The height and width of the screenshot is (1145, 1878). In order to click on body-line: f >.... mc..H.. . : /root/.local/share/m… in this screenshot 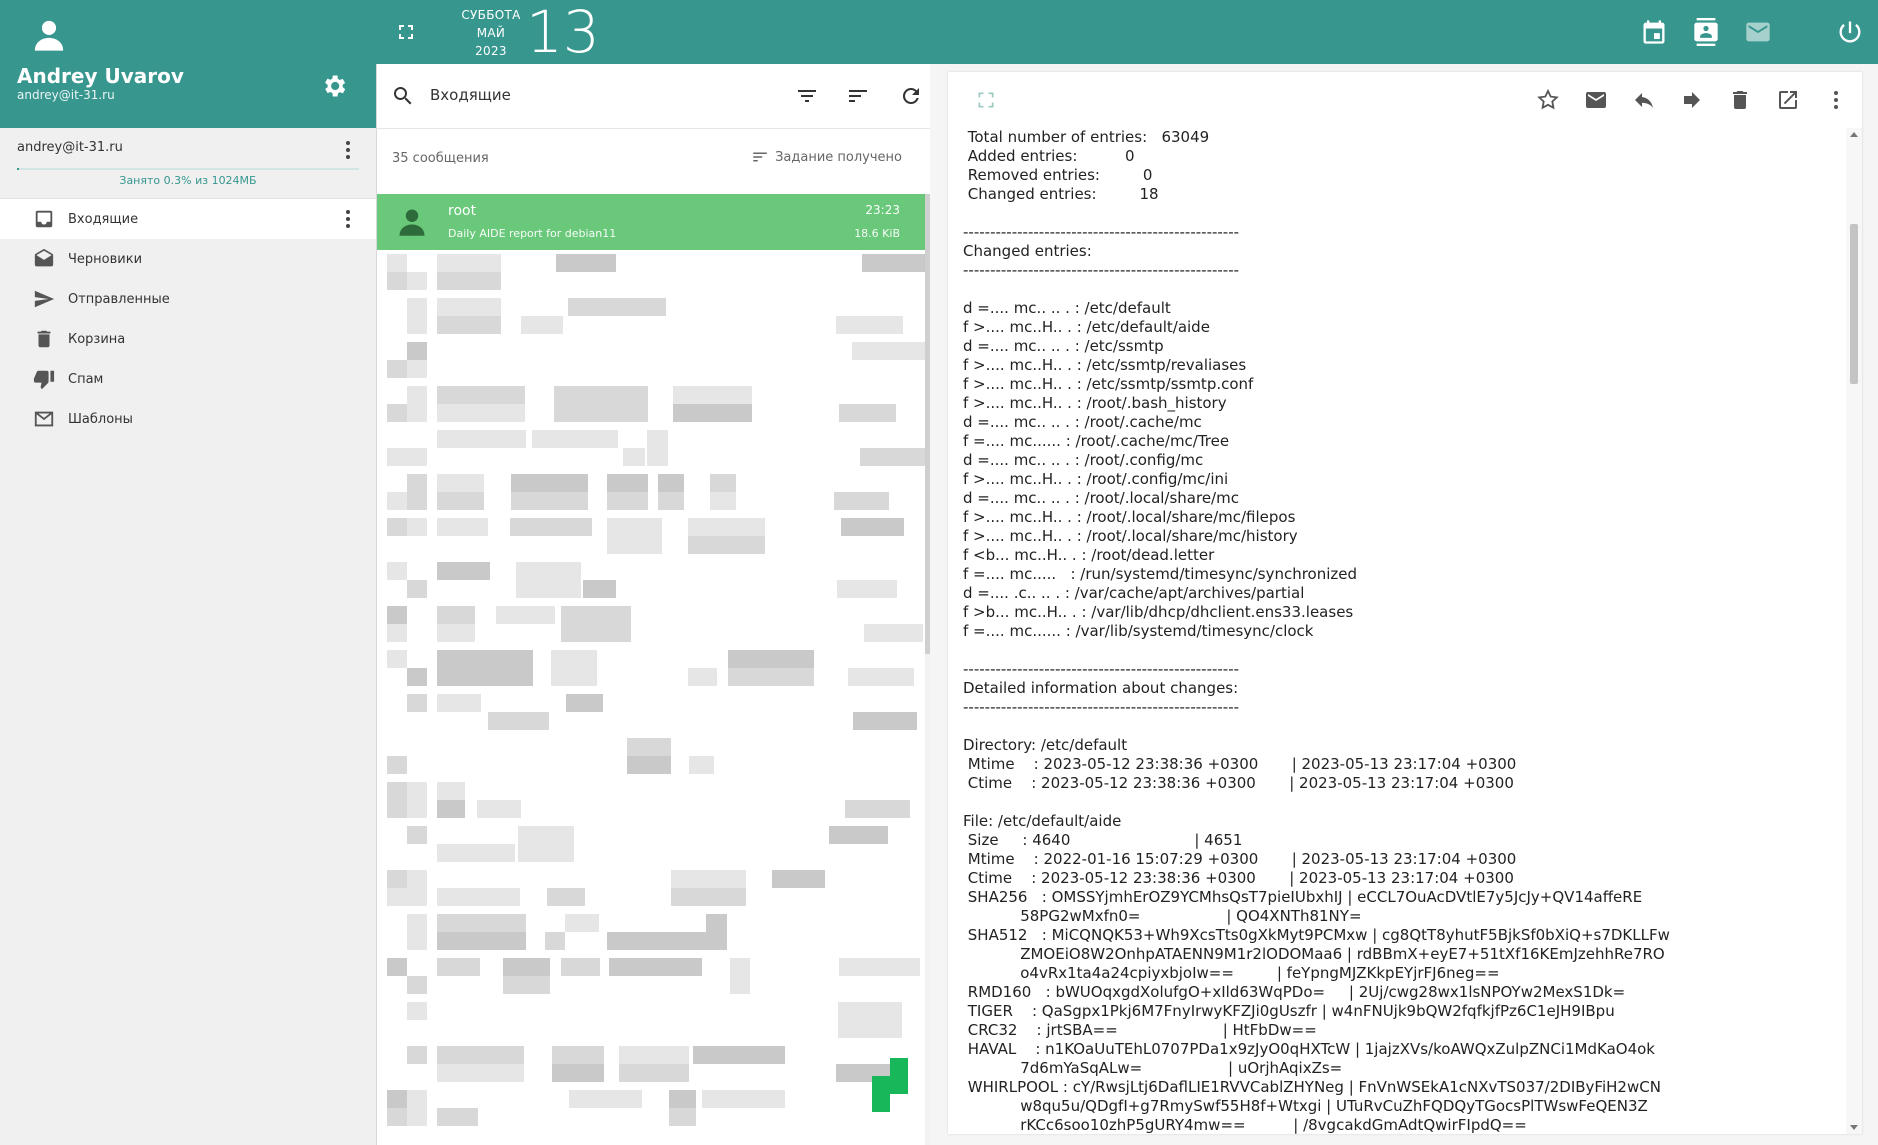, I will do `click(1130, 536)`.